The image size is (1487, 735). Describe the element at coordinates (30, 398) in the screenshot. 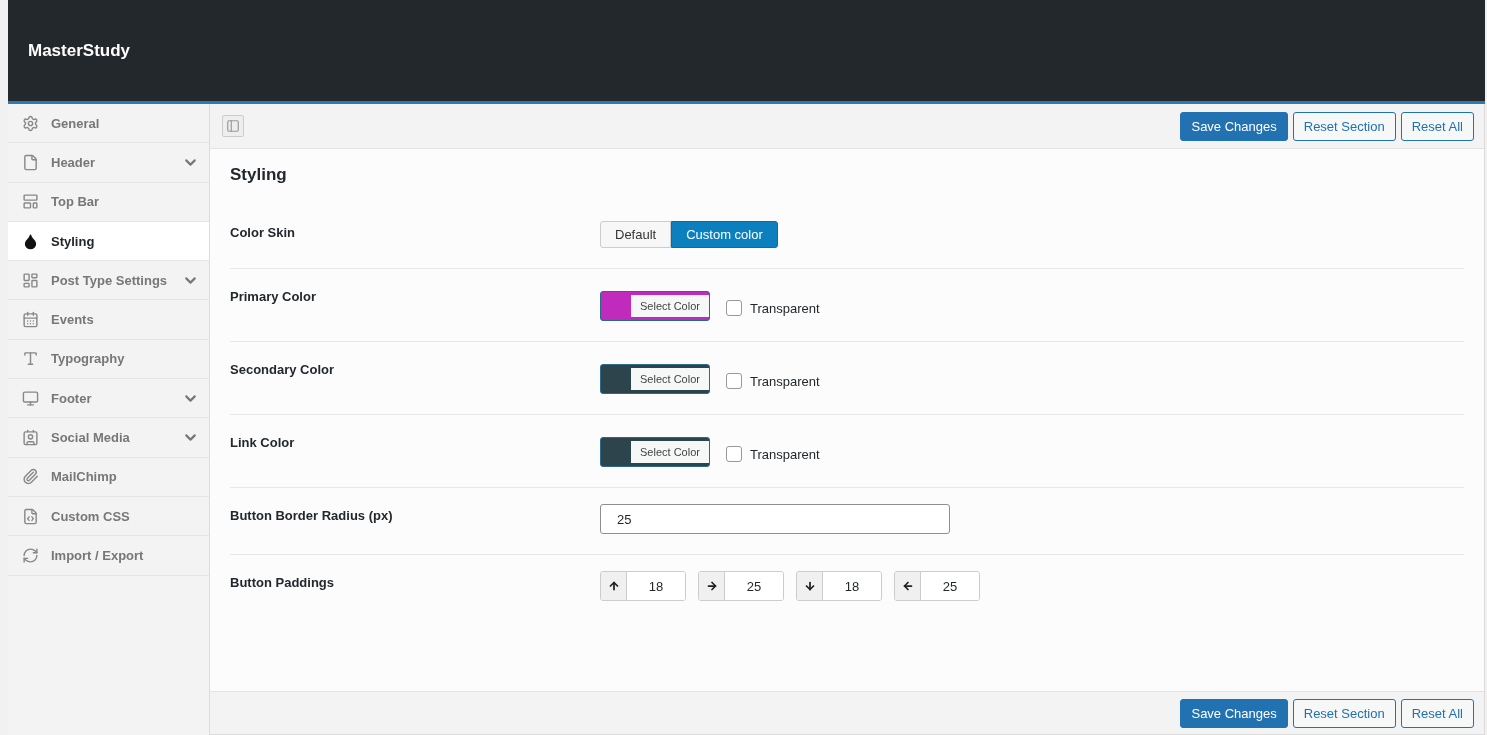

I see `monitor-icon` at that location.